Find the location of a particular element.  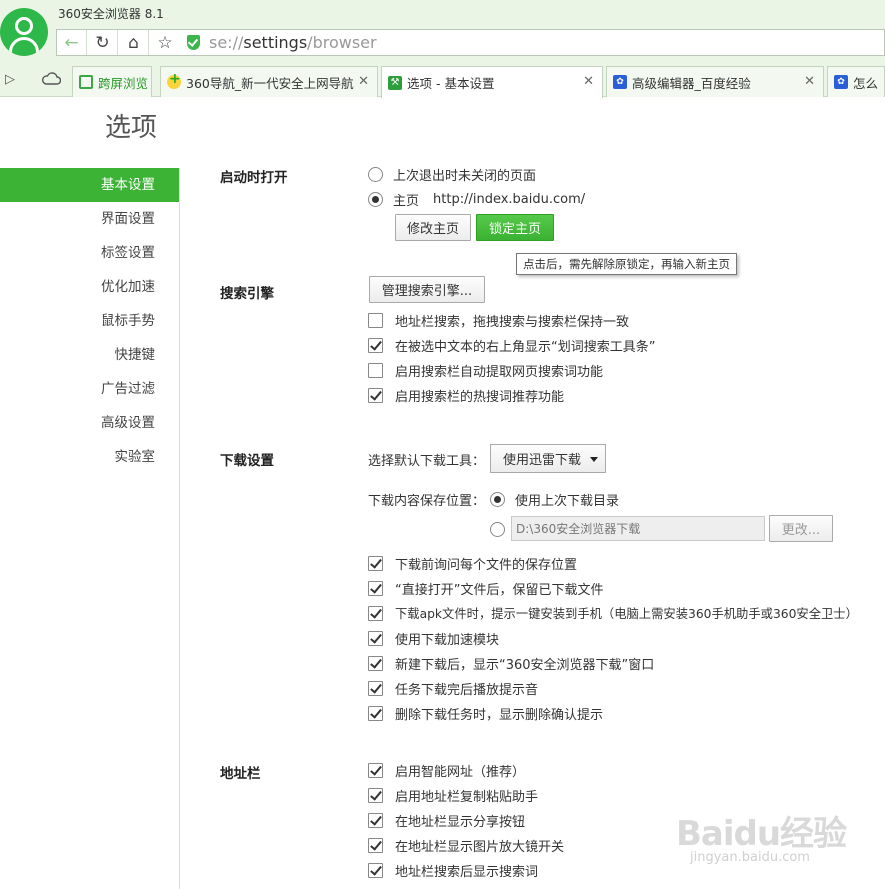

back-arrow-icon: ← is located at coordinates (72, 42).